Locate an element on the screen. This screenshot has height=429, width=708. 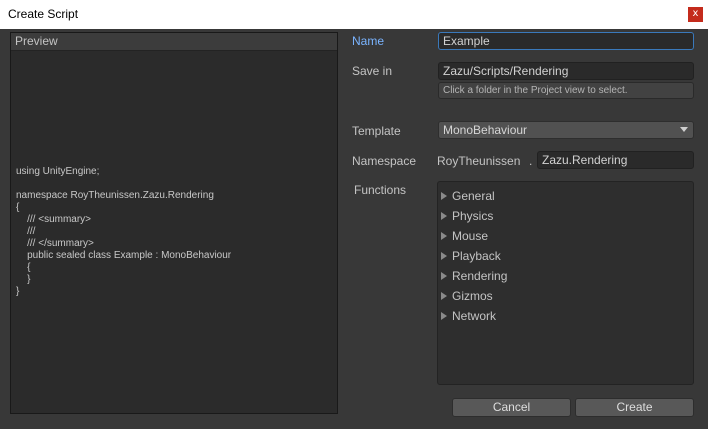
function-group-general: General is located at coordinates (468, 196).